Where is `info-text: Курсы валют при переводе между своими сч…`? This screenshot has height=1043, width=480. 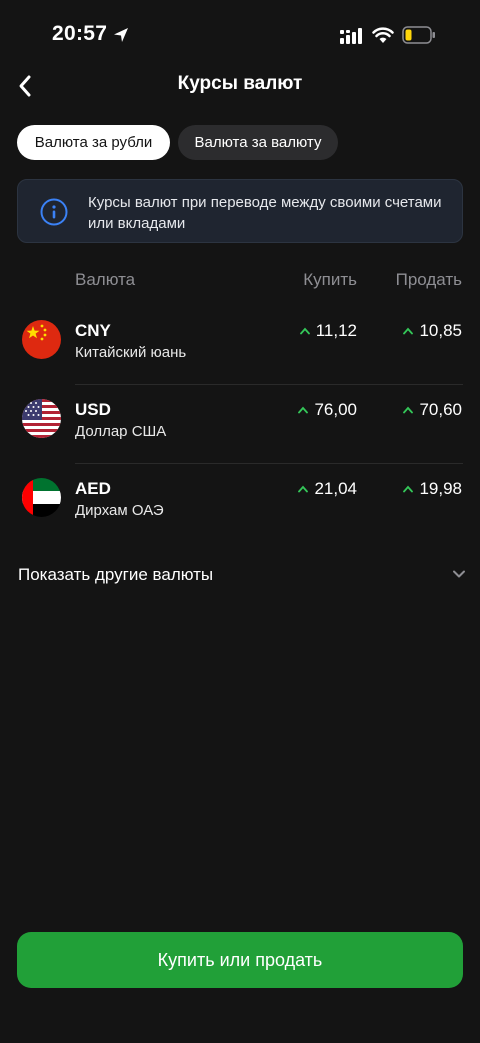 info-text: Курсы валют при переводе между своими сч… is located at coordinates (265, 213).